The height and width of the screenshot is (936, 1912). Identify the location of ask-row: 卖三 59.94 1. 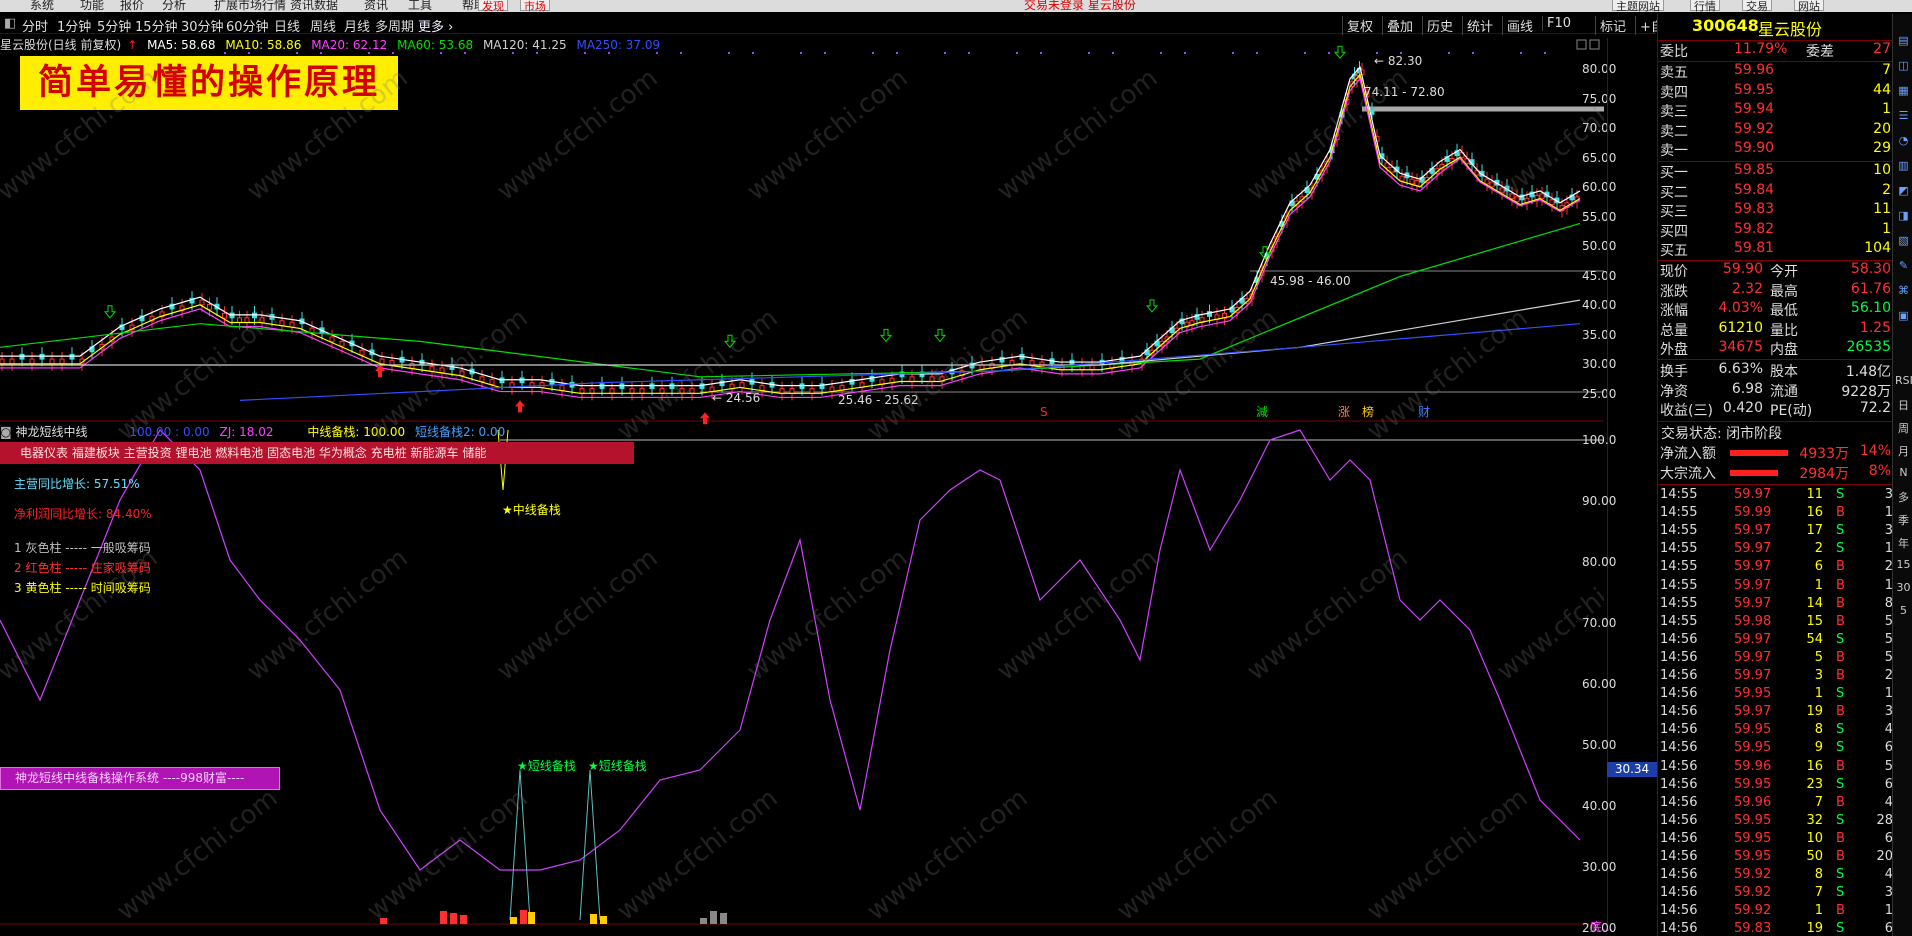
(1775, 110).